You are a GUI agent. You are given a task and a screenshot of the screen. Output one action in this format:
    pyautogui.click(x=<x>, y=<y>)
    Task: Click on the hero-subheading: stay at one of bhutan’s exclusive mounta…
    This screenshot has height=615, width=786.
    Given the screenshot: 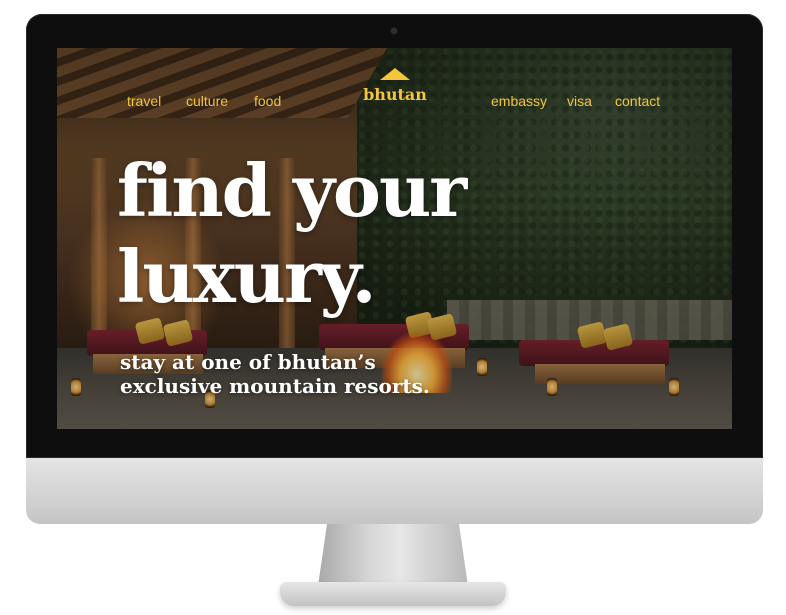 What is the action you would take?
    pyautogui.click(x=275, y=374)
    